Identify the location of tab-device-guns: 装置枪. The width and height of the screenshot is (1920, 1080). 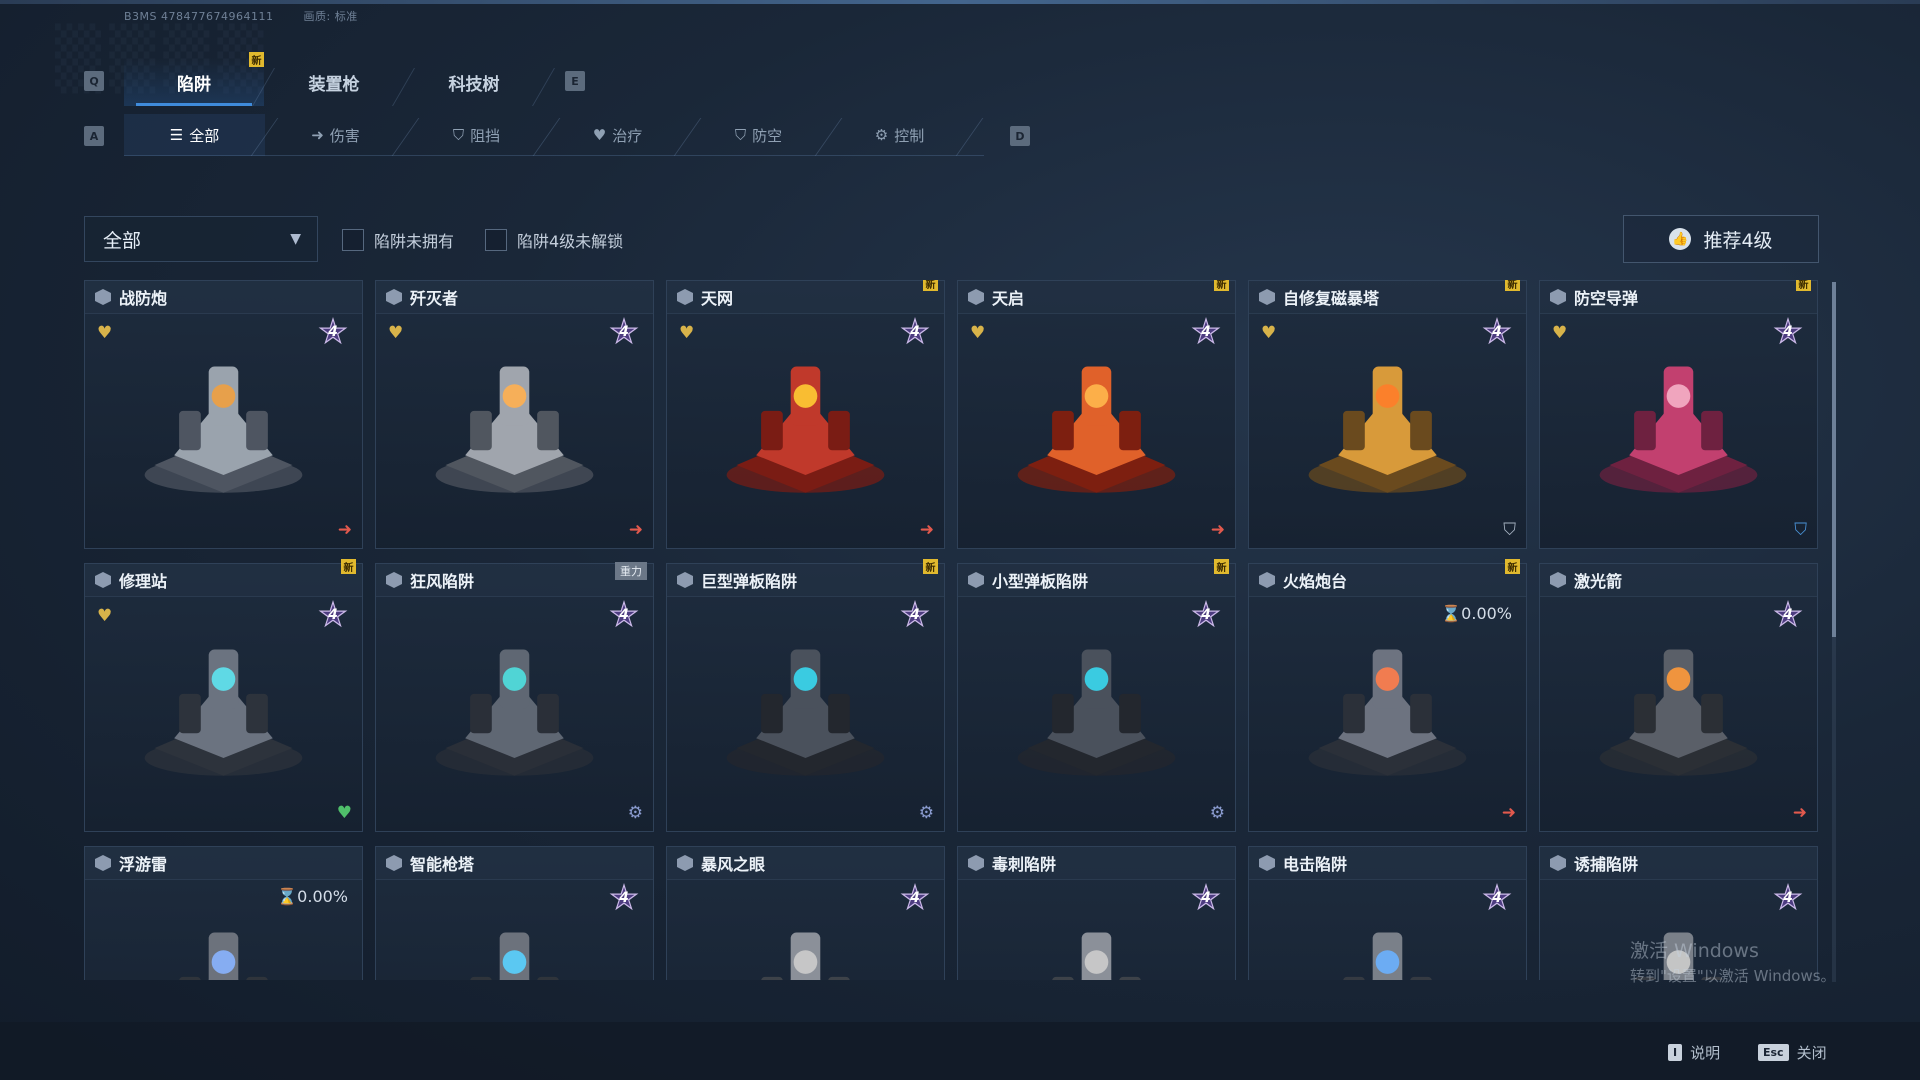
(334, 82).